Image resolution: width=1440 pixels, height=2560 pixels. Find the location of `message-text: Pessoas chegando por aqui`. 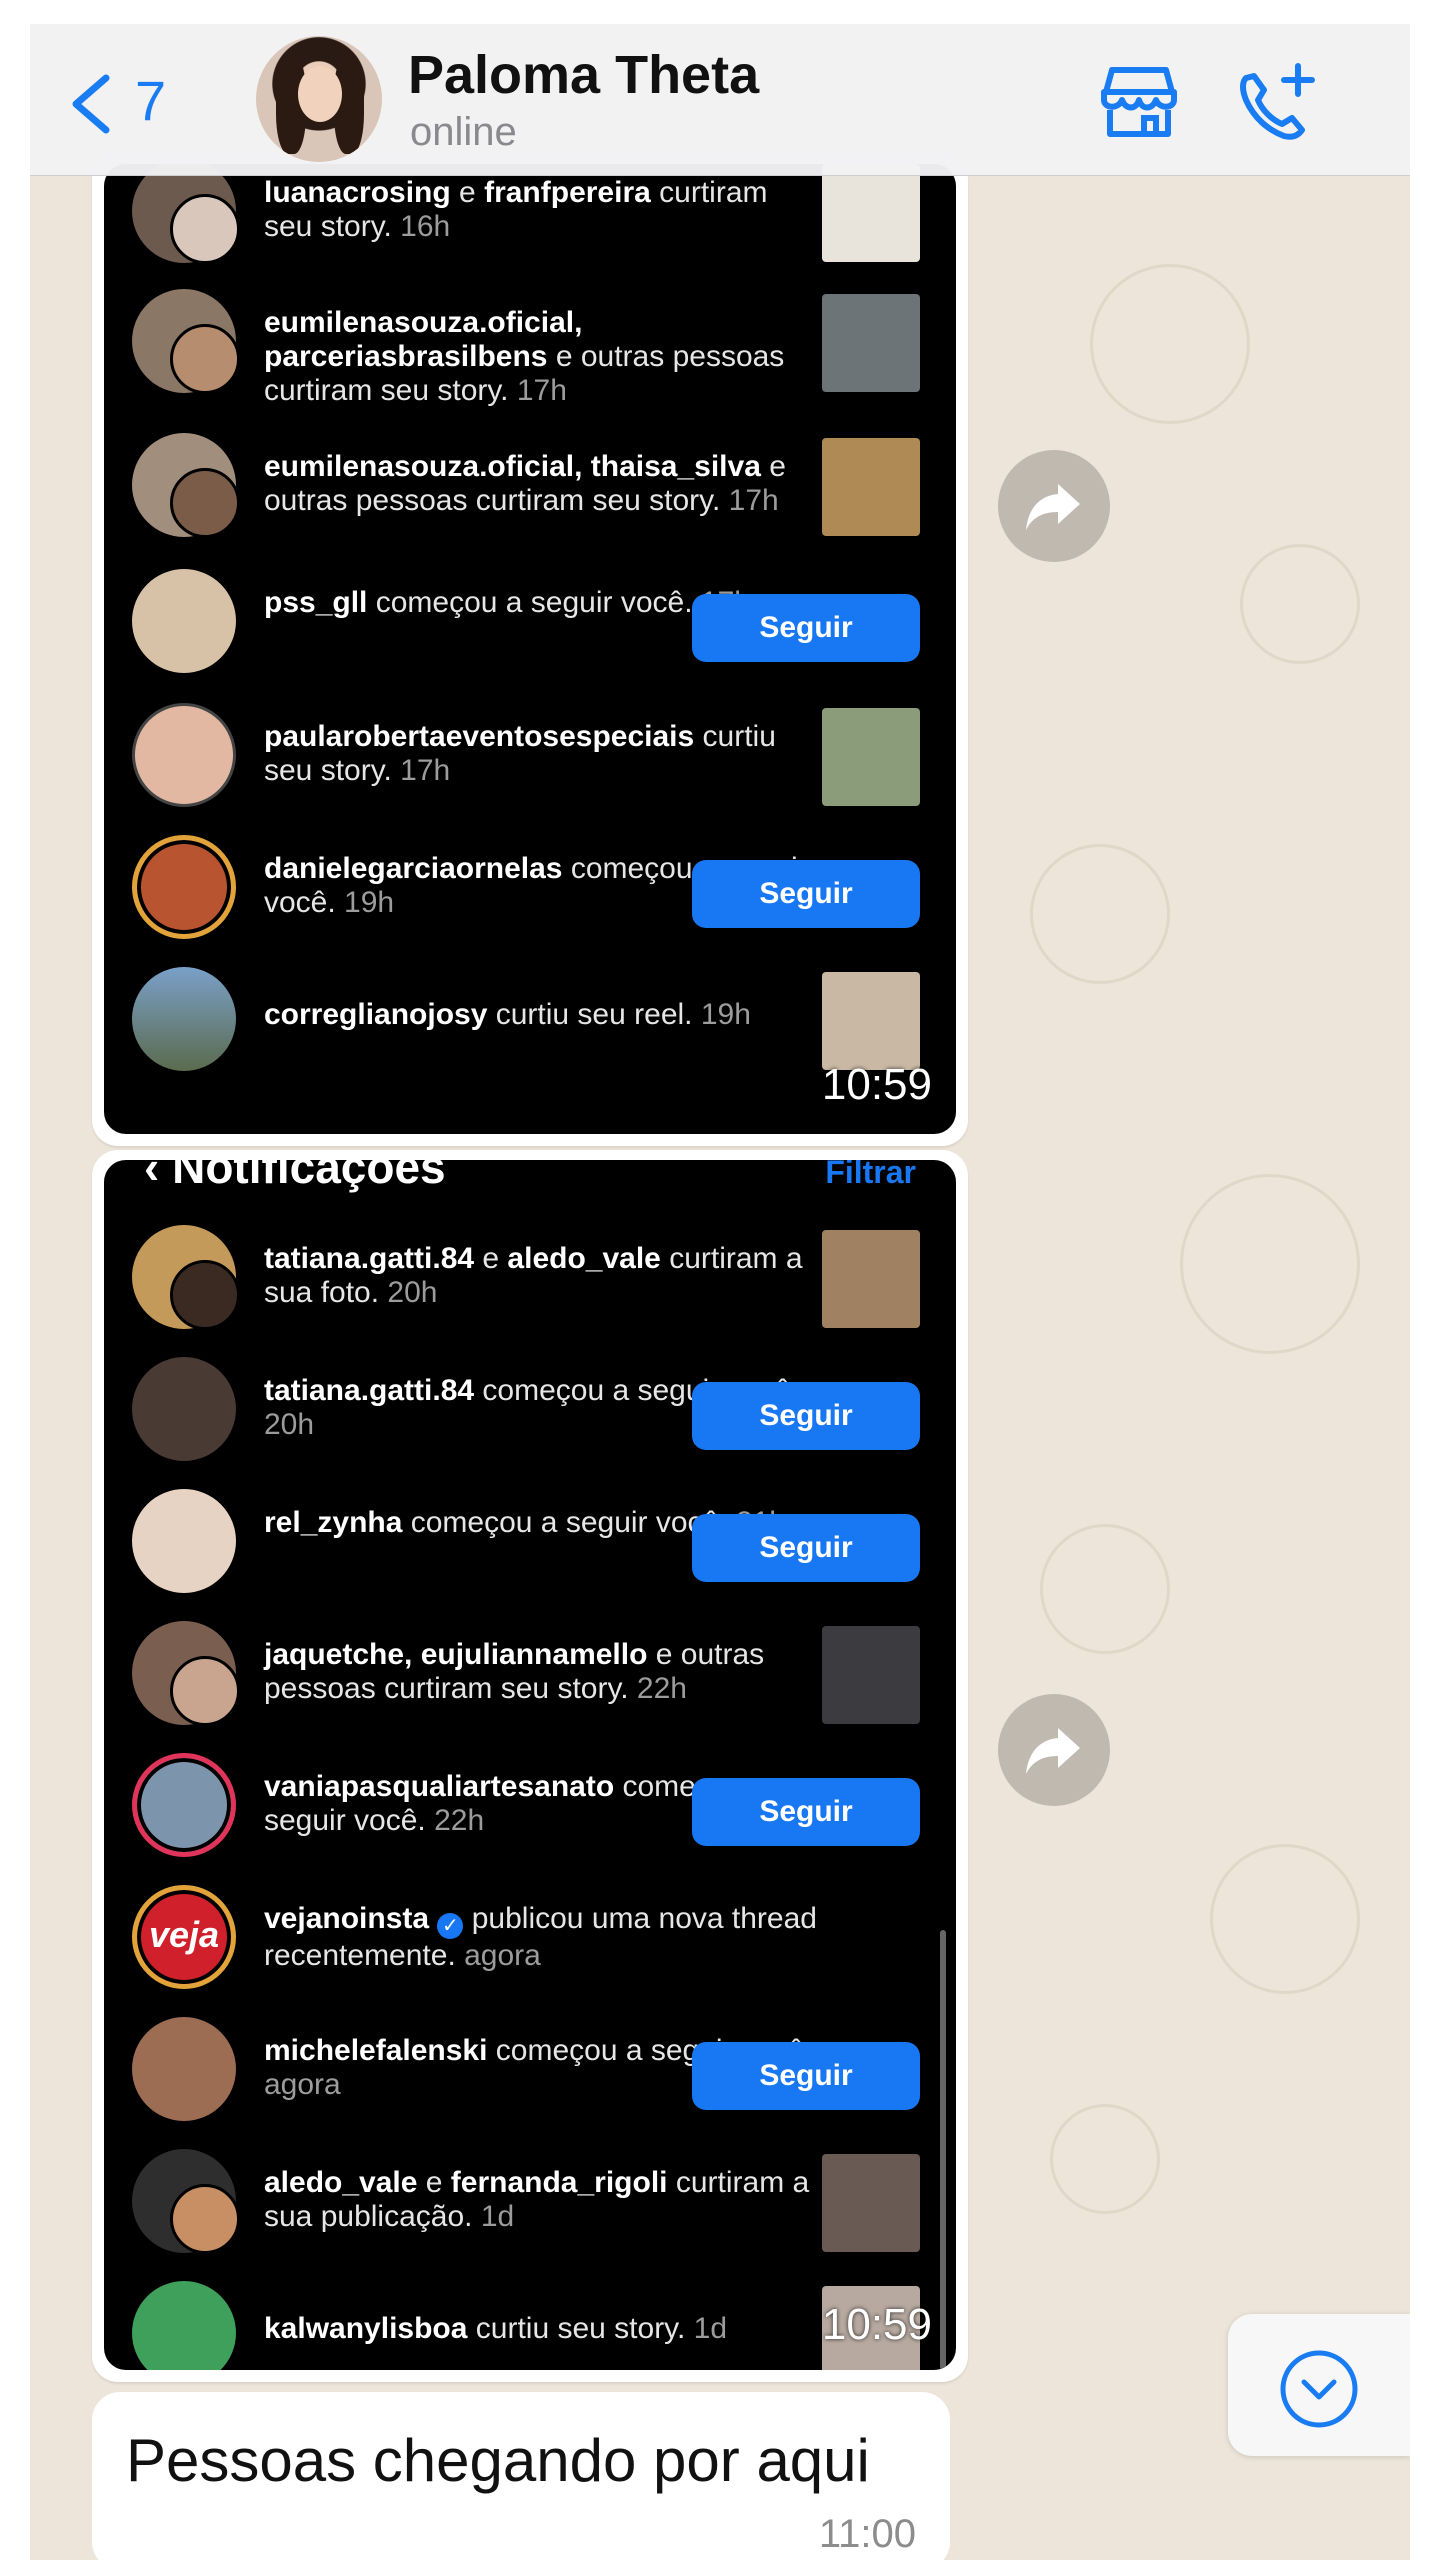

message-text: Pessoas chegando por aqui is located at coordinates (498, 2460).